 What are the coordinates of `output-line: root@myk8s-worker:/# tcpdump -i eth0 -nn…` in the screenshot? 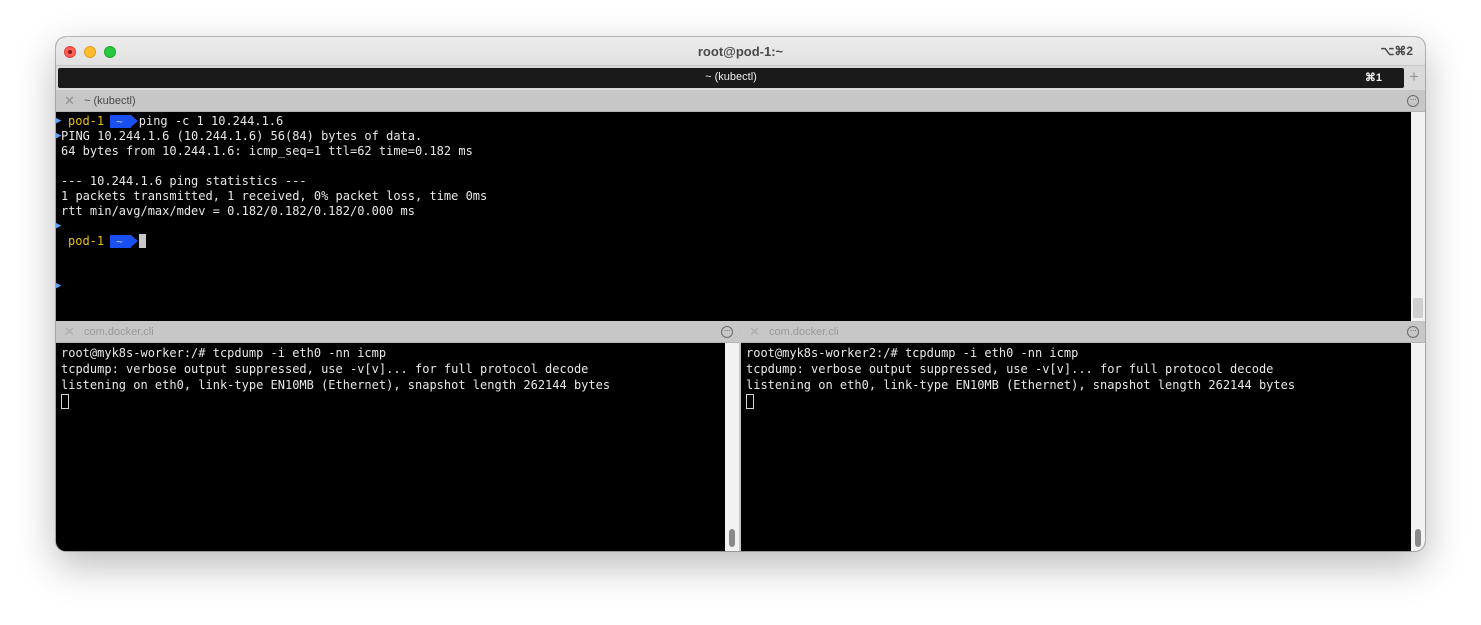 It's located at (224, 353).